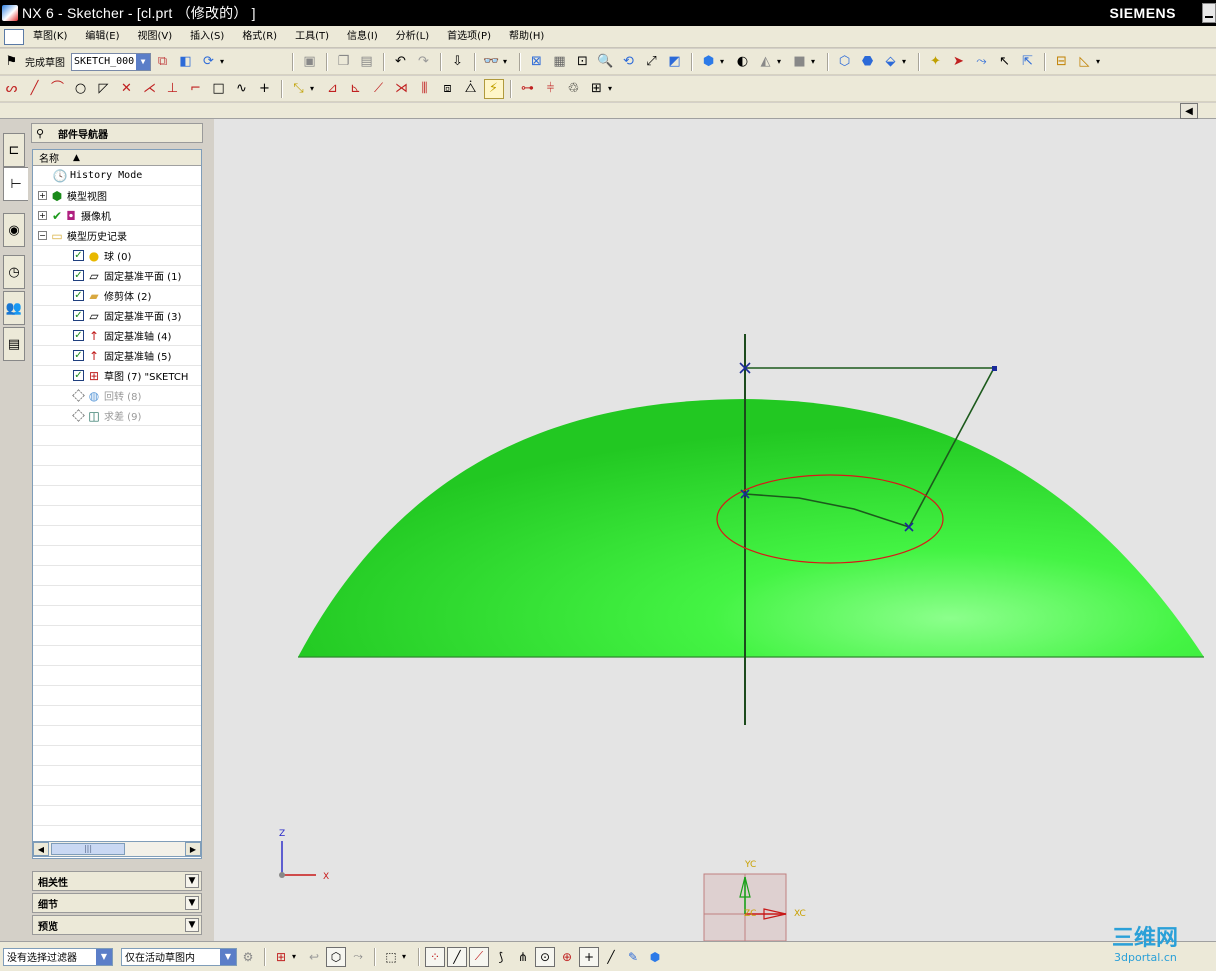  What do you see at coordinates (88, 849) in the screenshot?
I see `scroll-thumb: |||` at bounding box center [88, 849].